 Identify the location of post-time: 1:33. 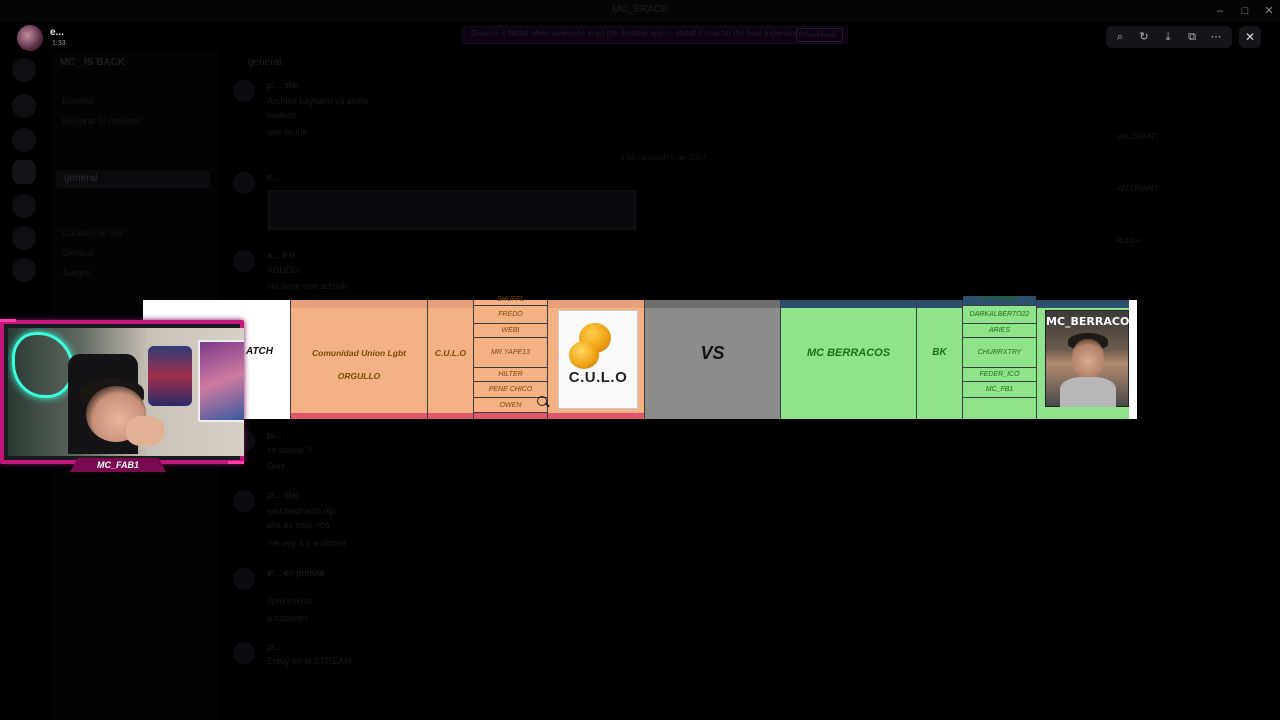
(59, 43).